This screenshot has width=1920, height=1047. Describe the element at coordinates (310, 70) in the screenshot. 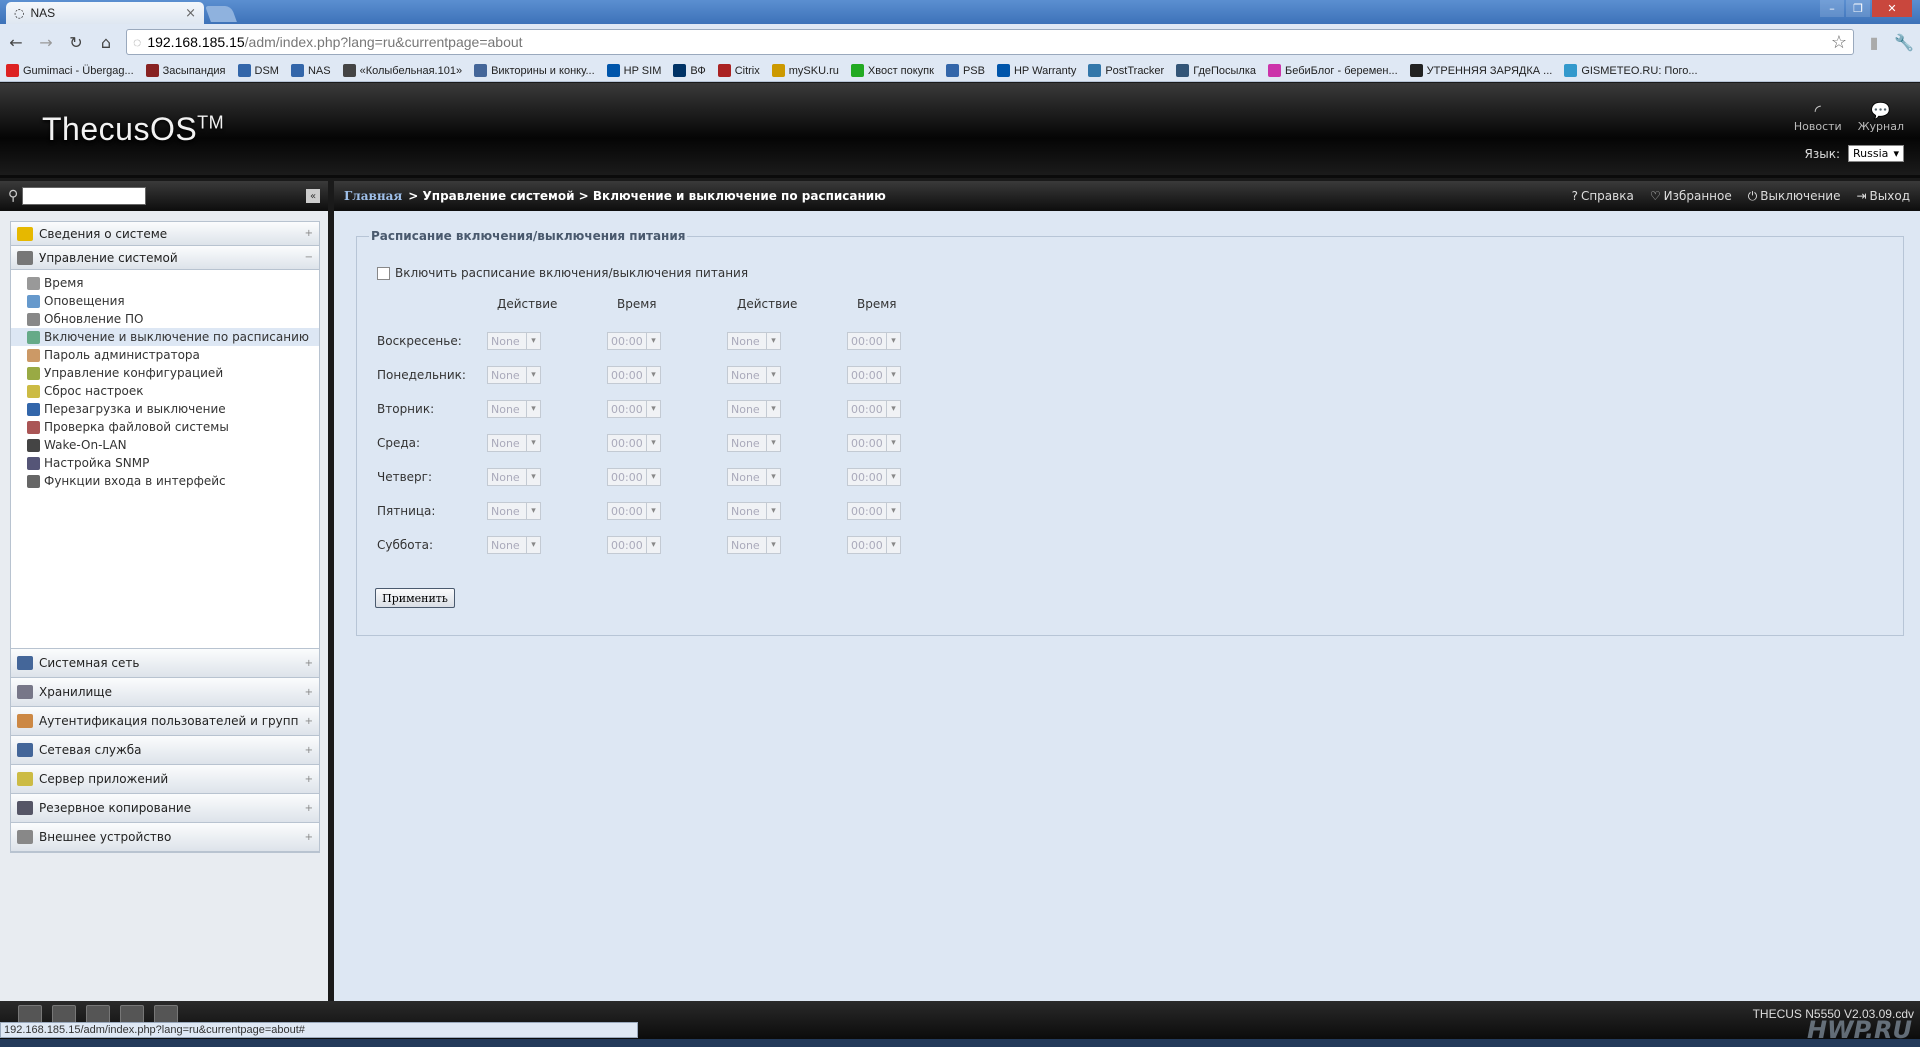

I see `bookmark-item: NAS` at that location.